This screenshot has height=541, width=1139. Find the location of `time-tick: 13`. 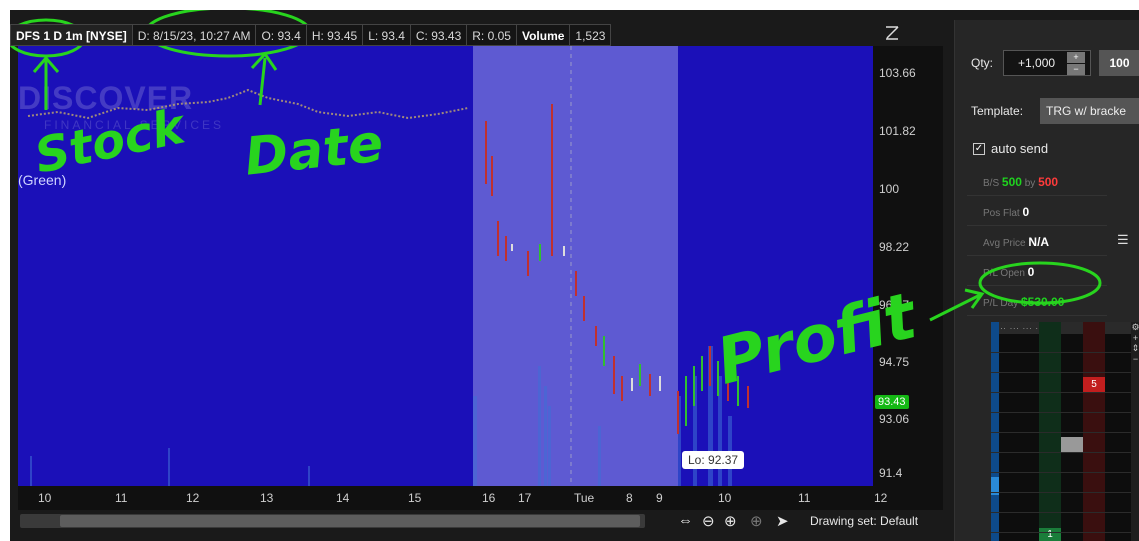

time-tick: 13 is located at coordinates (267, 498).